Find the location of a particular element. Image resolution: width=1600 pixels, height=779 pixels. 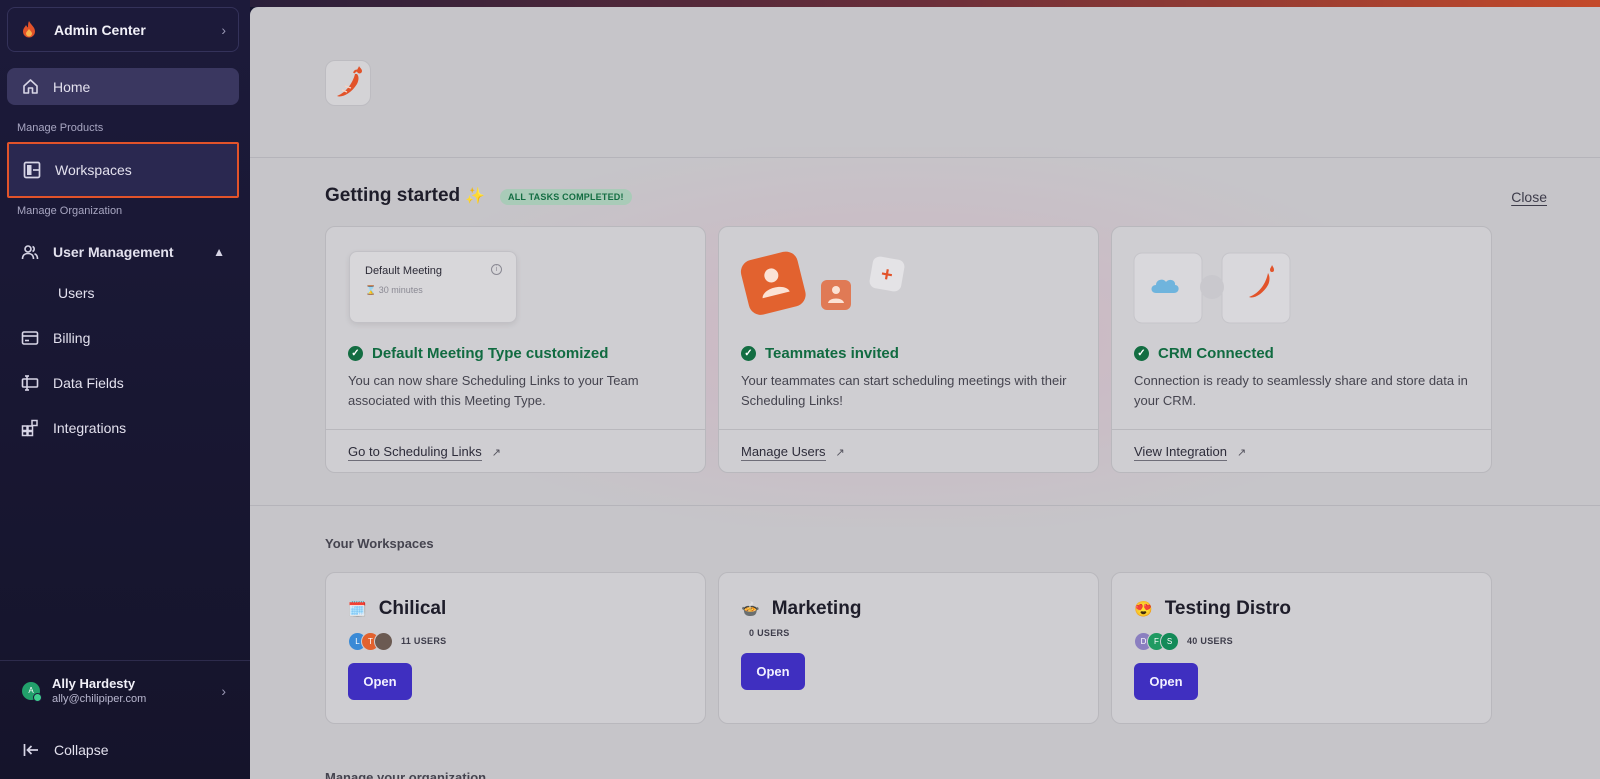

workspaces-section-label: Your Workspaces is located at coordinates (379, 543).